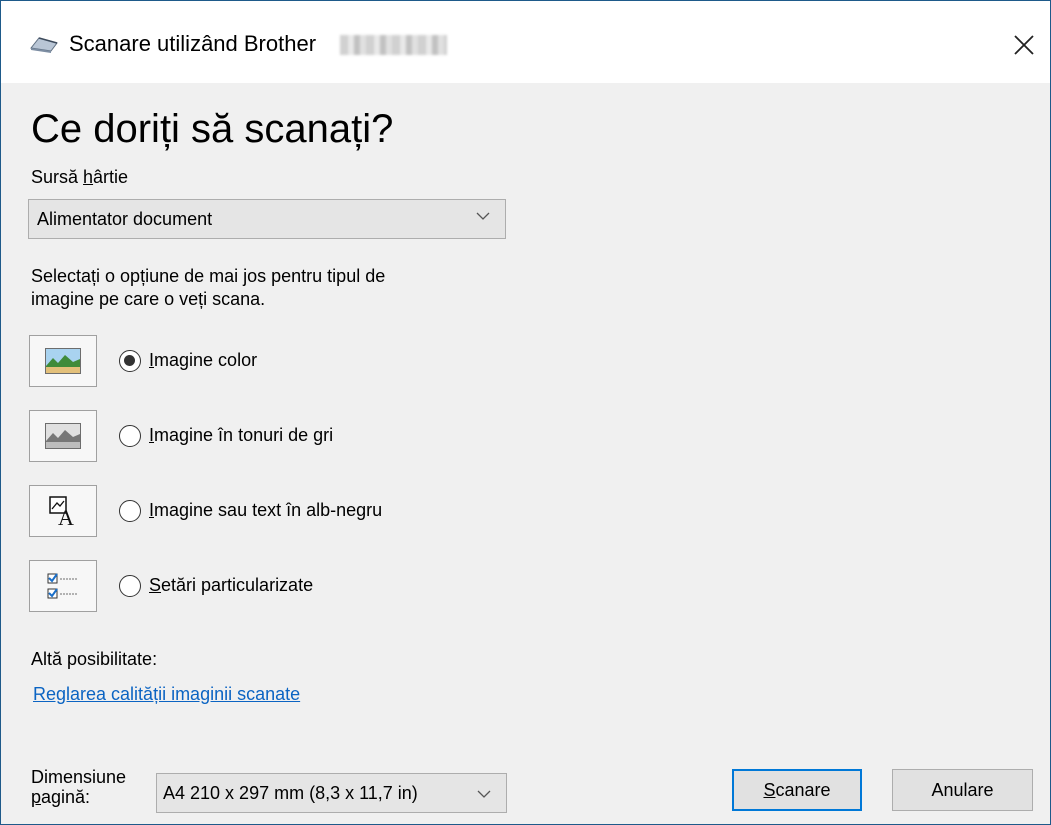 The image size is (1051, 825). Describe the element at coordinates (290, 792) in the screenshot. I see `page-size-value: A4 210 x 297 mm (8,3 x 11,7 in)` at that location.